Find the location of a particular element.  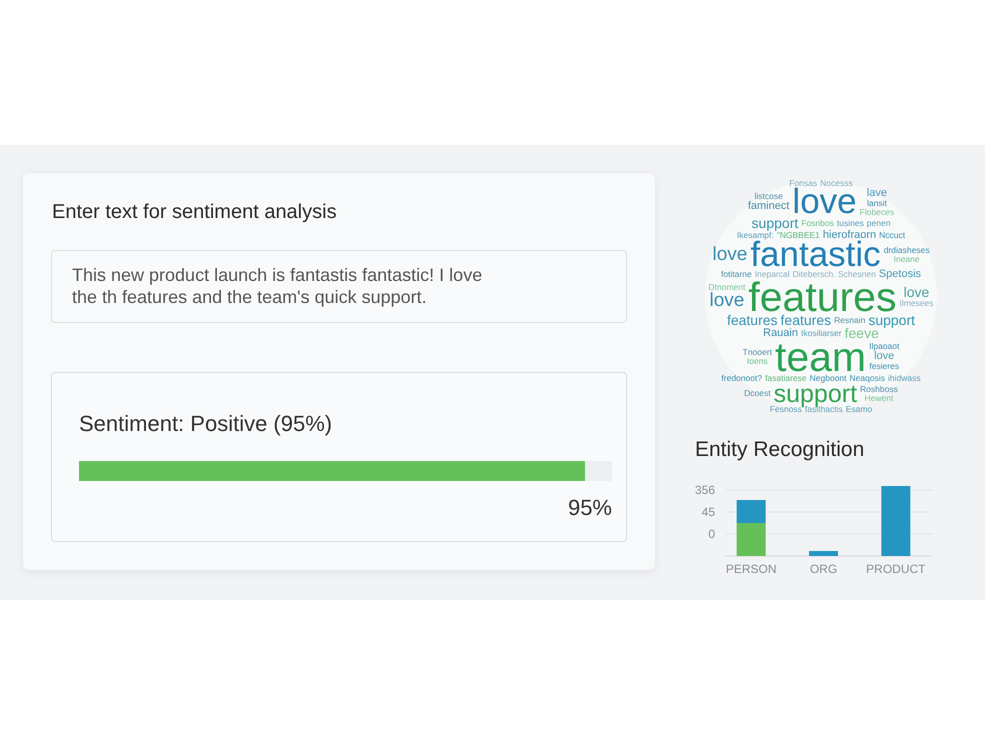

cloud-word: Ioens is located at coordinates (757, 361).